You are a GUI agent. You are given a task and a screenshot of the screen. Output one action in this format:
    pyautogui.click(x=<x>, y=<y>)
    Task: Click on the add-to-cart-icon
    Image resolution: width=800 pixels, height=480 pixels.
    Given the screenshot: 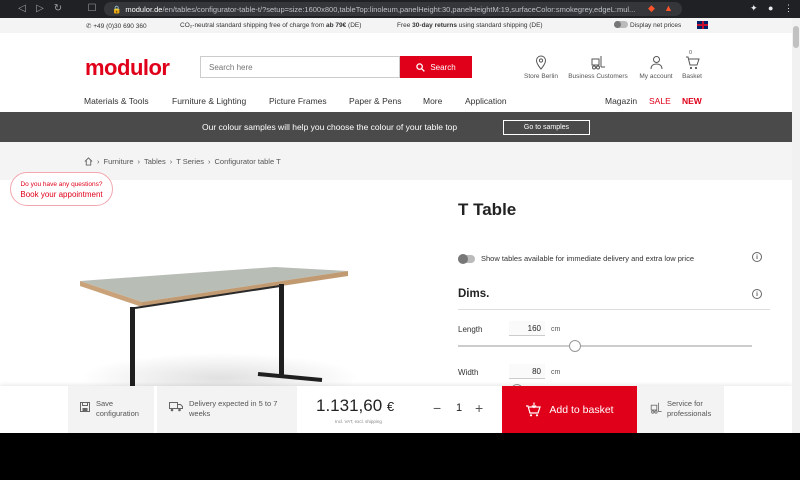 What is the action you would take?
    pyautogui.click(x=534, y=409)
    